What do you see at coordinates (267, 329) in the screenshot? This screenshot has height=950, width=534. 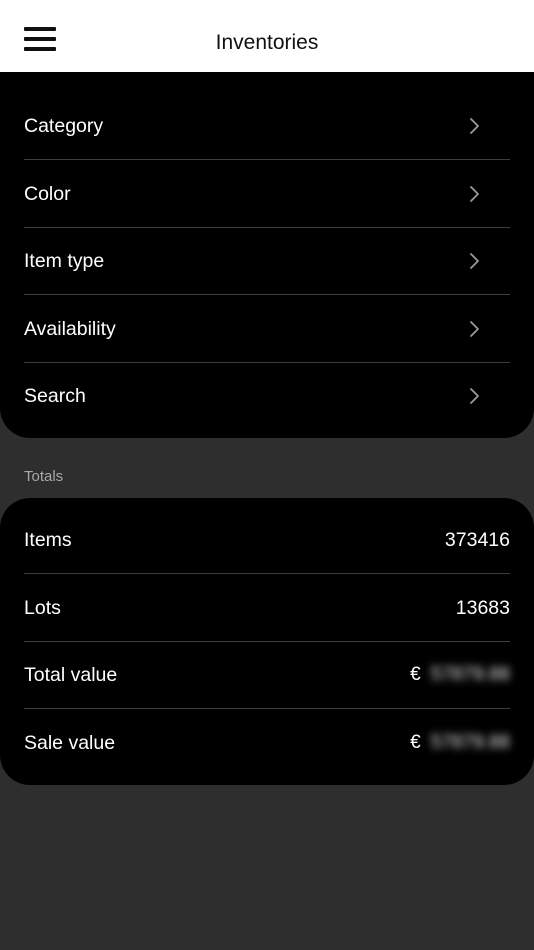 I see `filter-row-availability: Availability` at bounding box center [267, 329].